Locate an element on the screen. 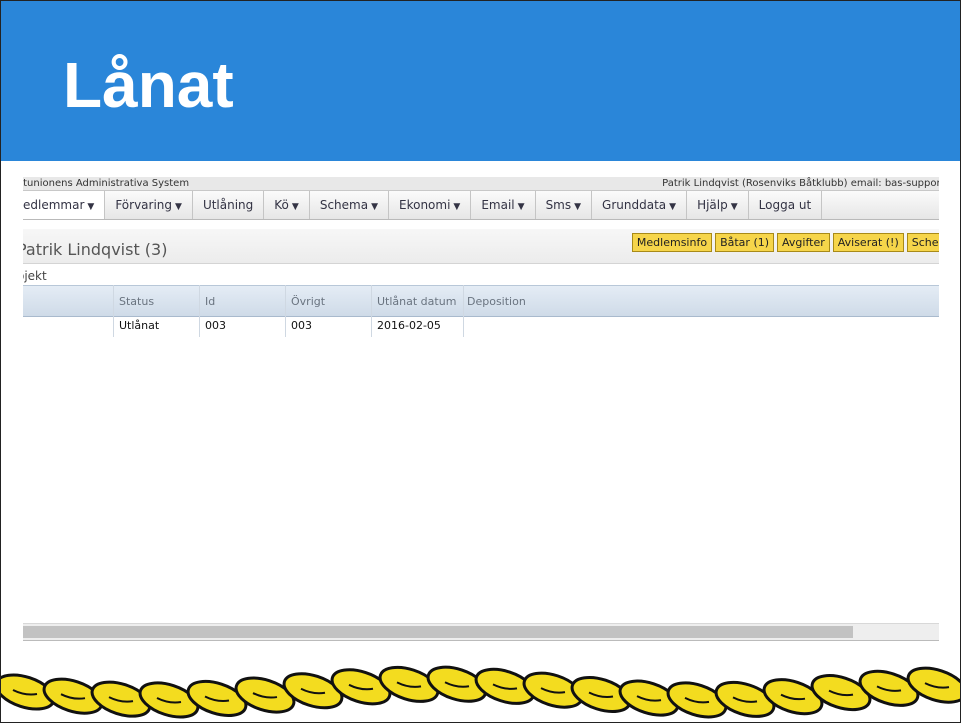 Image resolution: width=961 pixels, height=723 pixels. menu-item-logga-ut: Logga ut is located at coordinates (786, 205).